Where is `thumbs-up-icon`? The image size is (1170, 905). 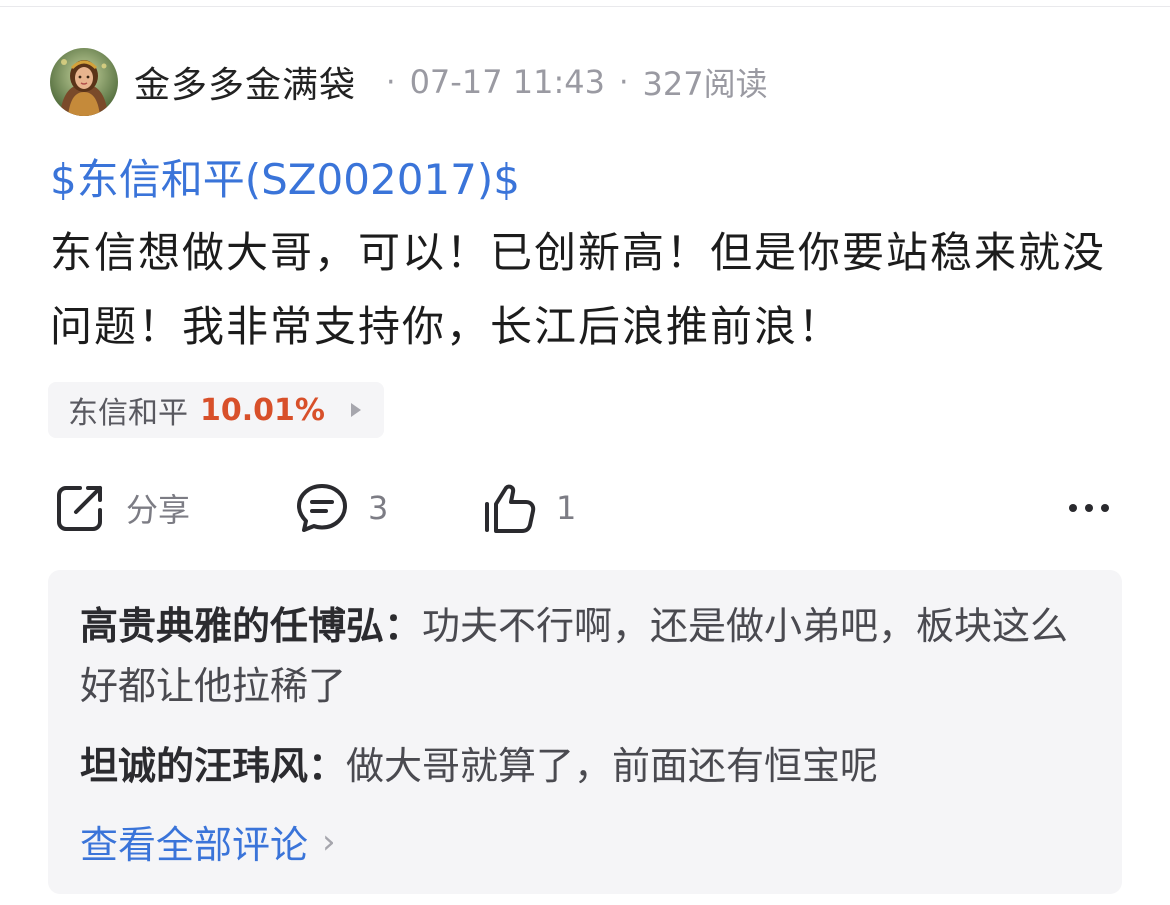 thumbs-up-icon is located at coordinates (510, 508).